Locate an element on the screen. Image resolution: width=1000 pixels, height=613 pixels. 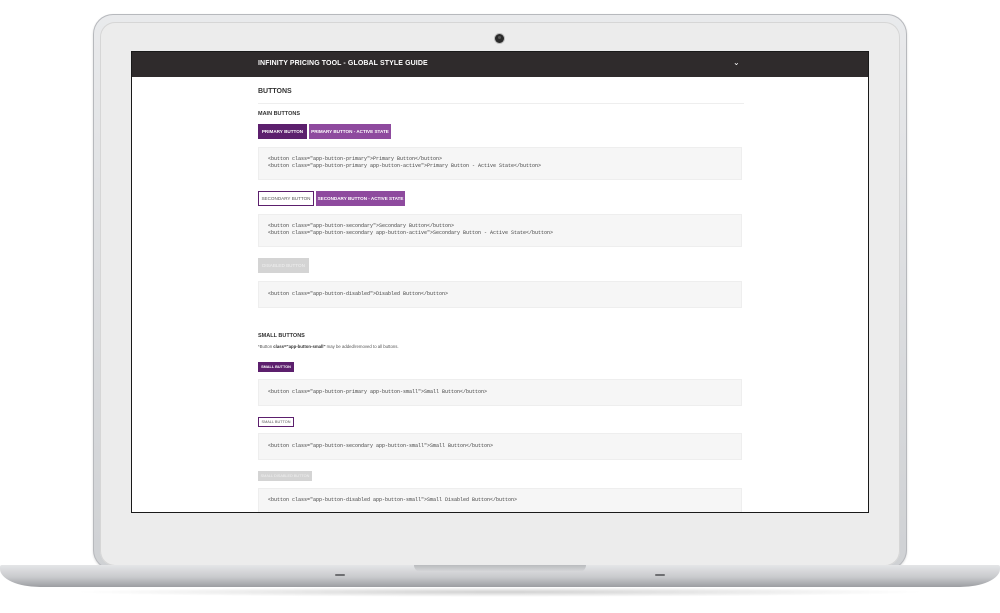
small-secondary-button: SMALL BUTTON is located at coordinates (276, 422).